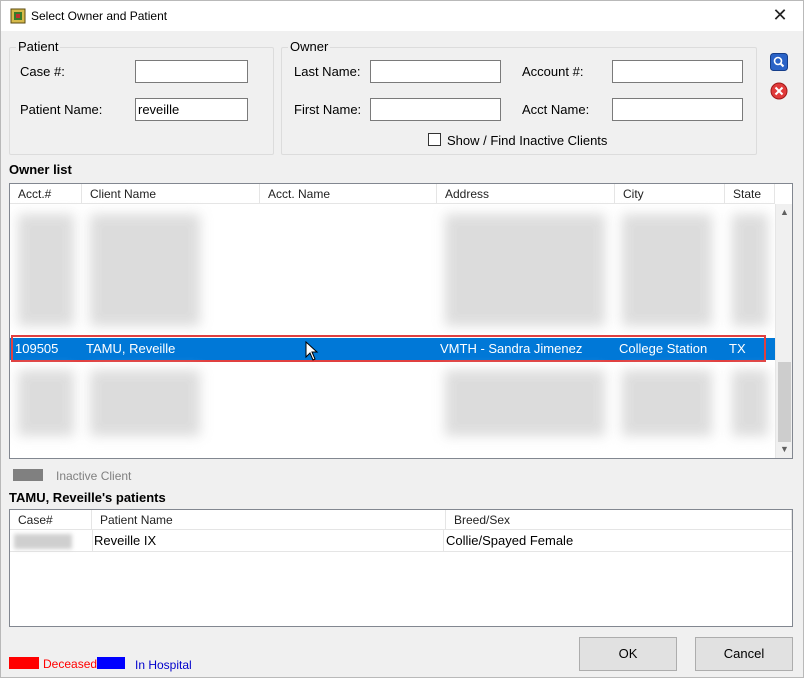 The width and height of the screenshot is (804, 678). What do you see at coordinates (779, 62) in the screenshot?
I see `search-icon` at bounding box center [779, 62].